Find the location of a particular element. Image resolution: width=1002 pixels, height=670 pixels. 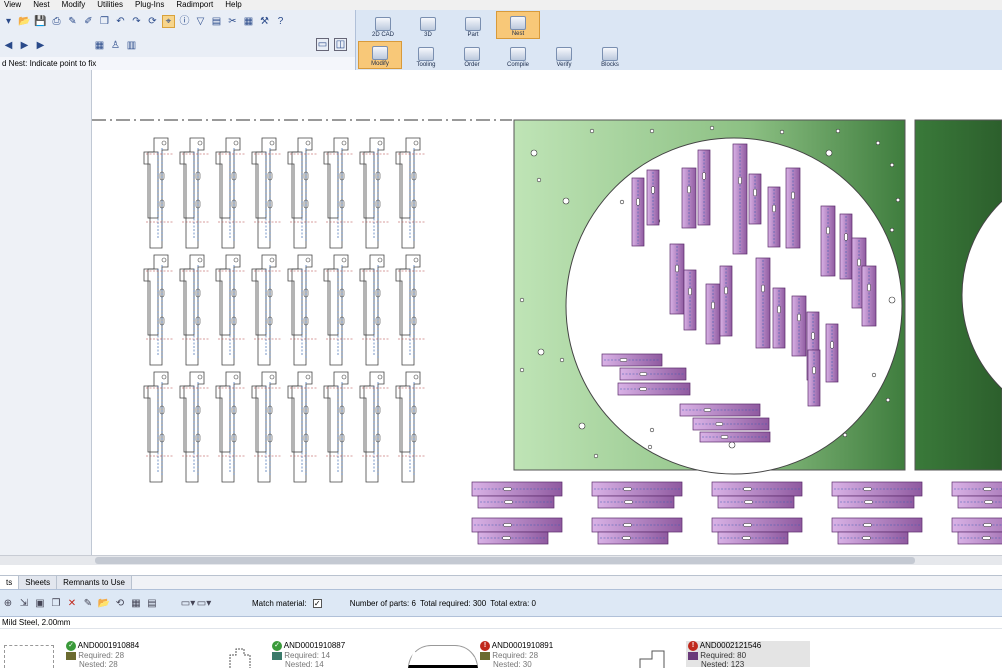

part-card: ✓ AND0001910887 Required: 14 Nested: 14 is located at coordinates (308, 655).